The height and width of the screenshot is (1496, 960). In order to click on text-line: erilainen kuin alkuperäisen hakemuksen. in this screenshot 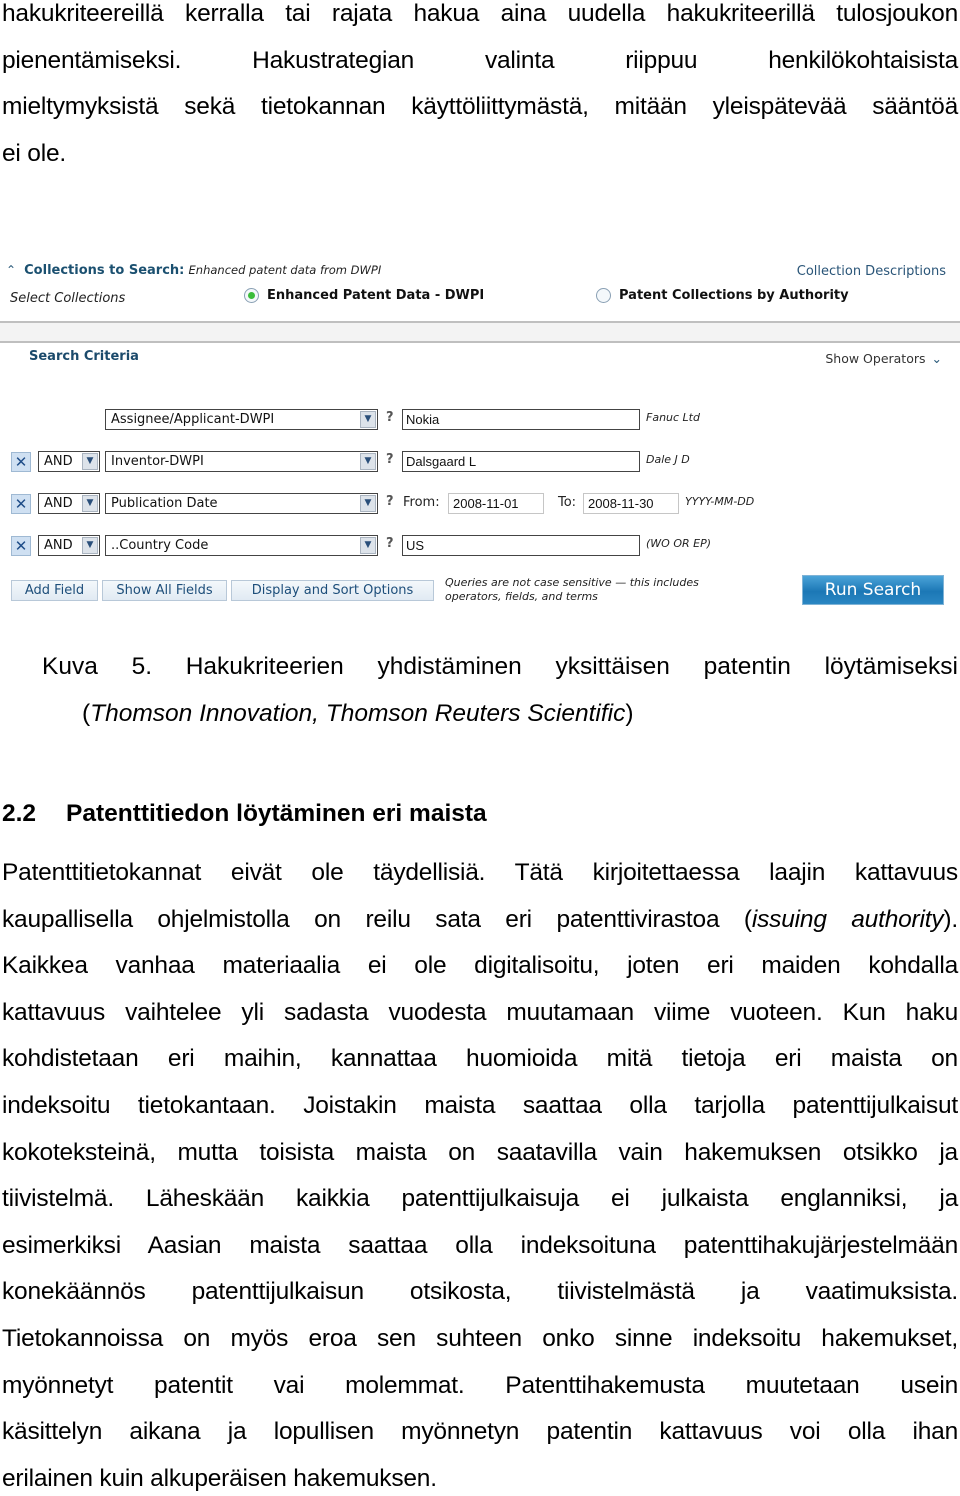, I will do `click(219, 1478)`.